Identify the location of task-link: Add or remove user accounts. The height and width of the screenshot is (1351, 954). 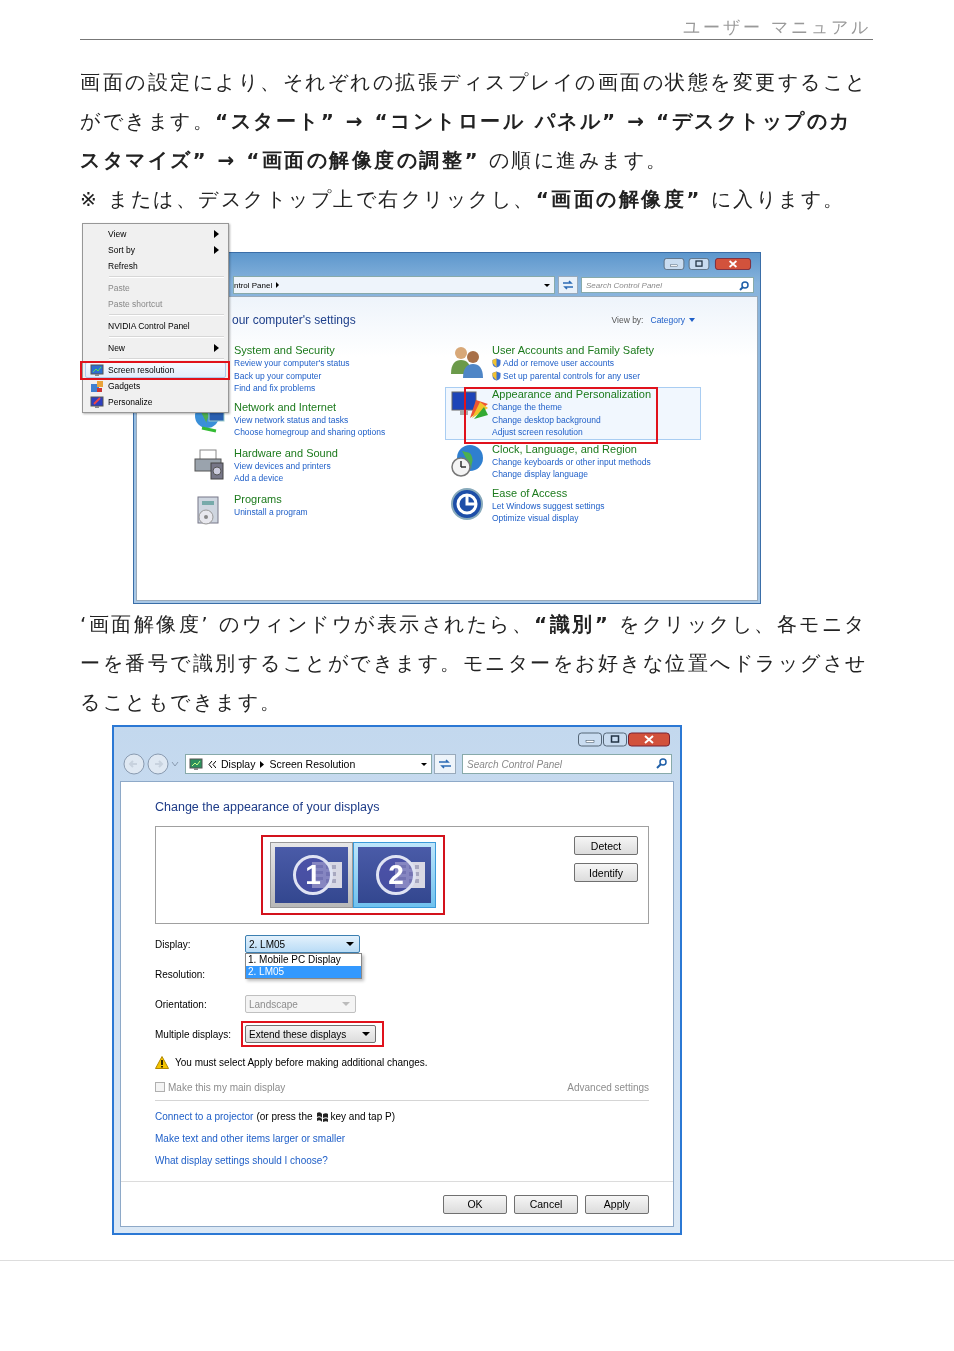
(553, 363).